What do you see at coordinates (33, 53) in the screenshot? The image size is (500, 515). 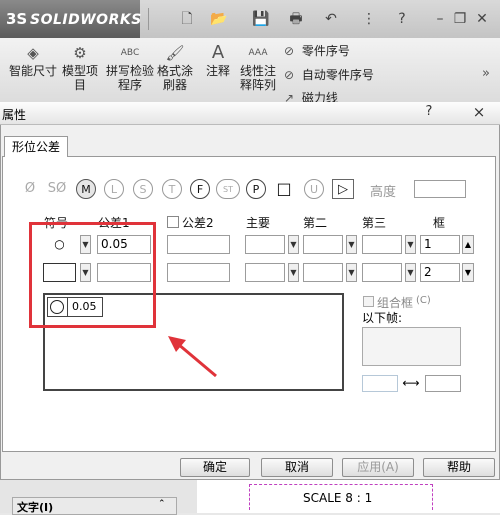 I see `smart-dimension-icon: ◈` at bounding box center [33, 53].